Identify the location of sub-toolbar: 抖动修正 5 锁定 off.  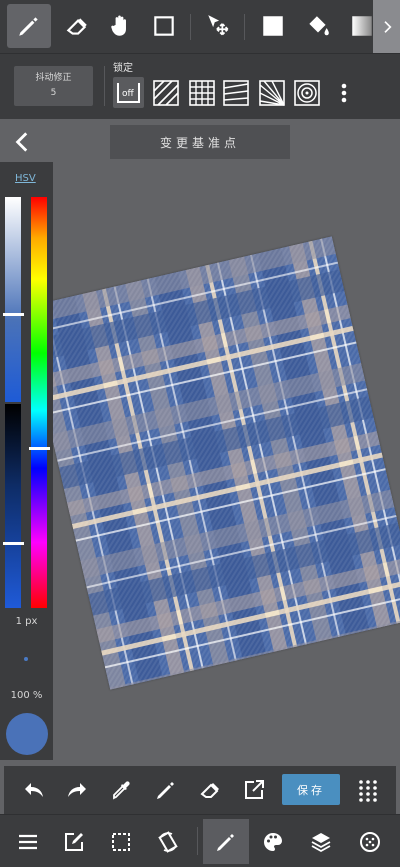
(200, 86).